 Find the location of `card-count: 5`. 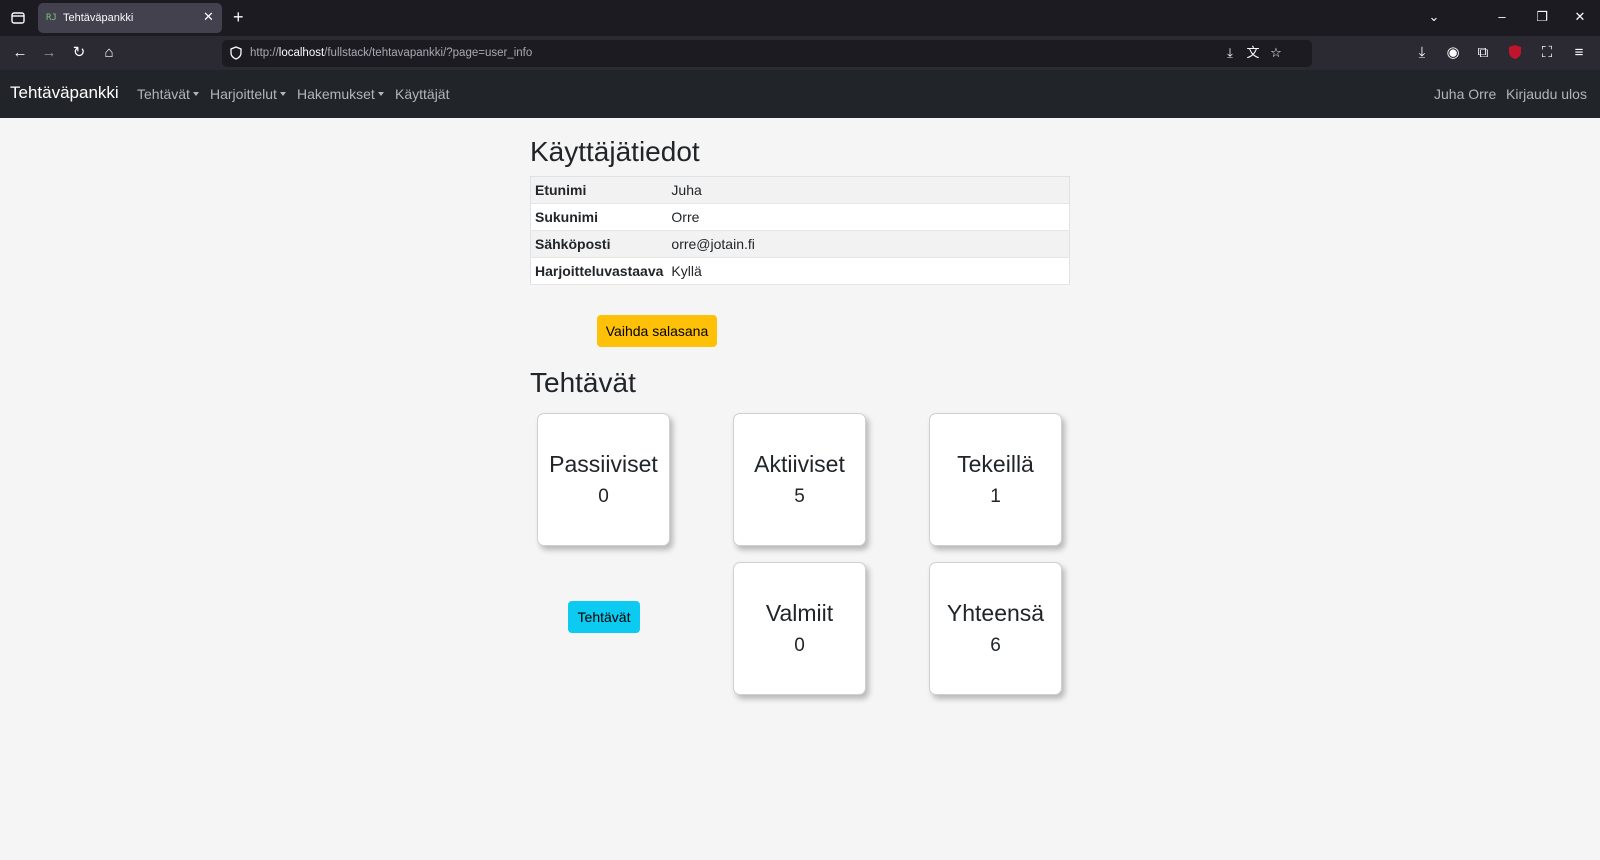

card-count: 5 is located at coordinates (799, 496).